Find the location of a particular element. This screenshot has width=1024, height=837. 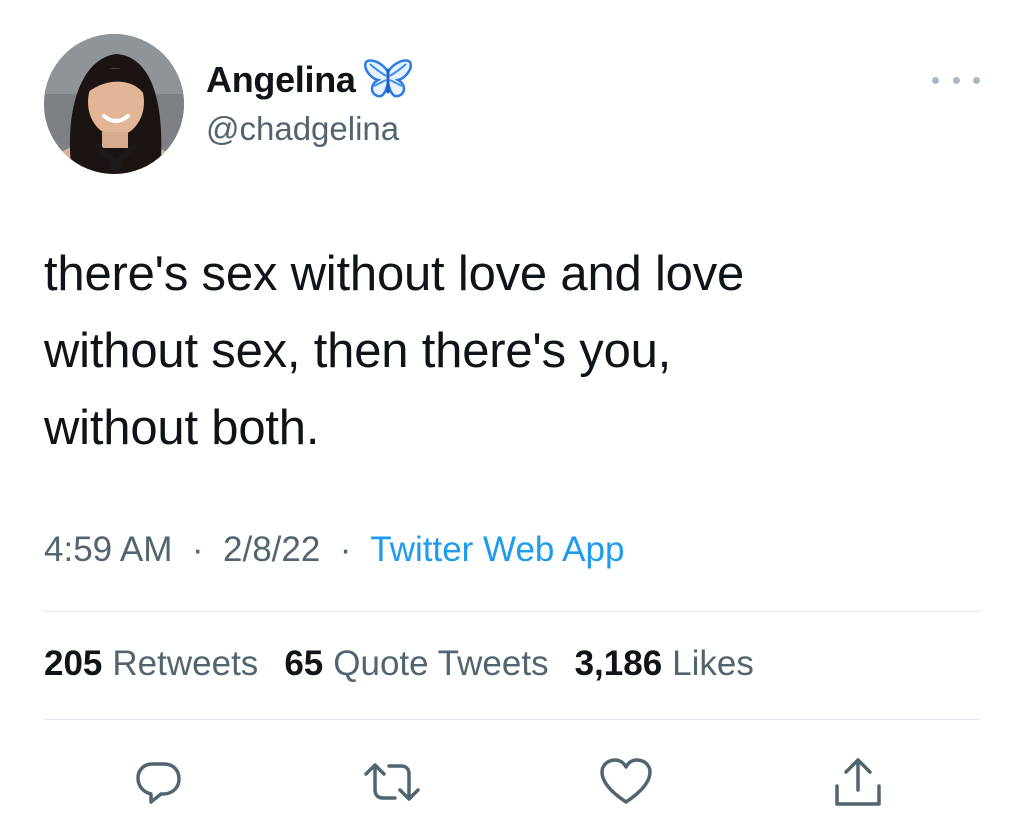

share-button is located at coordinates (858, 782).